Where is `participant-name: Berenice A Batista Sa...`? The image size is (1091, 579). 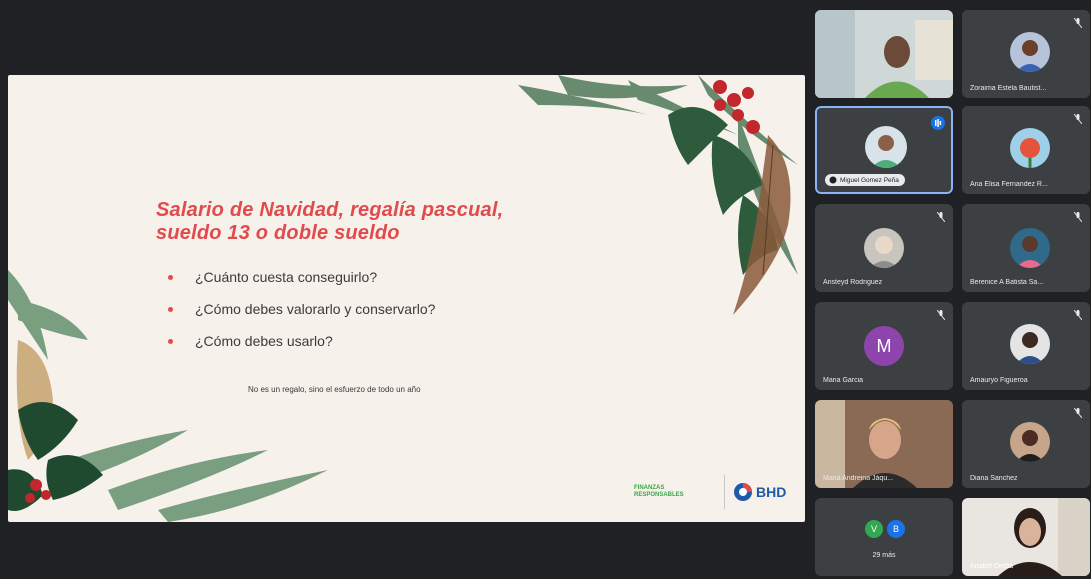
participant-name: Berenice A Batista Sa... is located at coordinates (1007, 282).